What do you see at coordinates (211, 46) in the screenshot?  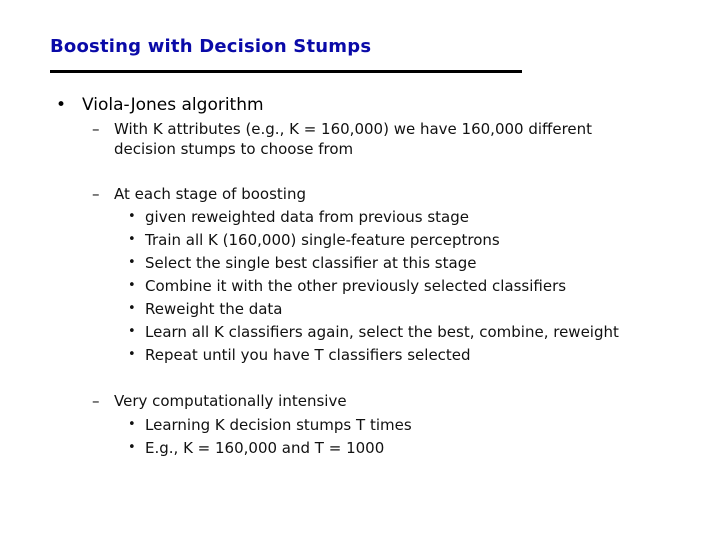 I see `slide-title: Boosting with Decision Stumps` at bounding box center [211, 46].